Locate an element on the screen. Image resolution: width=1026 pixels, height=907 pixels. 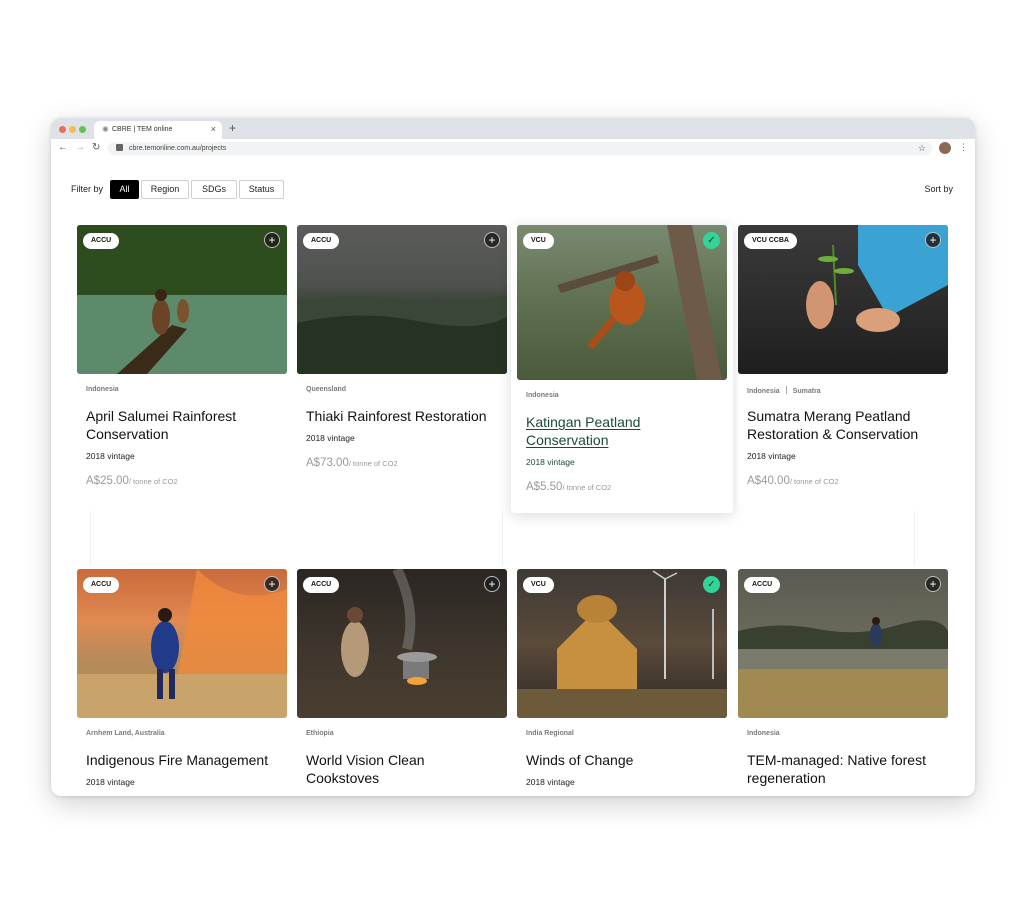
project-title: World Vision Clean Cookstoves is located at coordinates (401, 769).